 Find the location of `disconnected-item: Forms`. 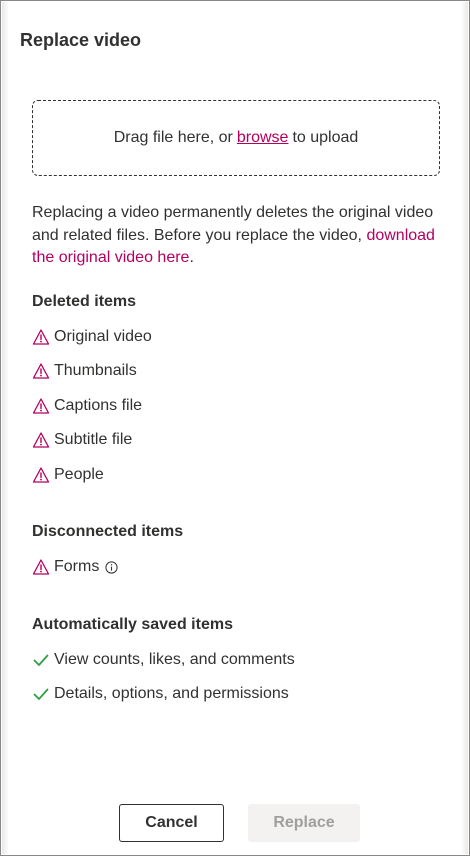

disconnected-item: Forms is located at coordinates (75, 567).